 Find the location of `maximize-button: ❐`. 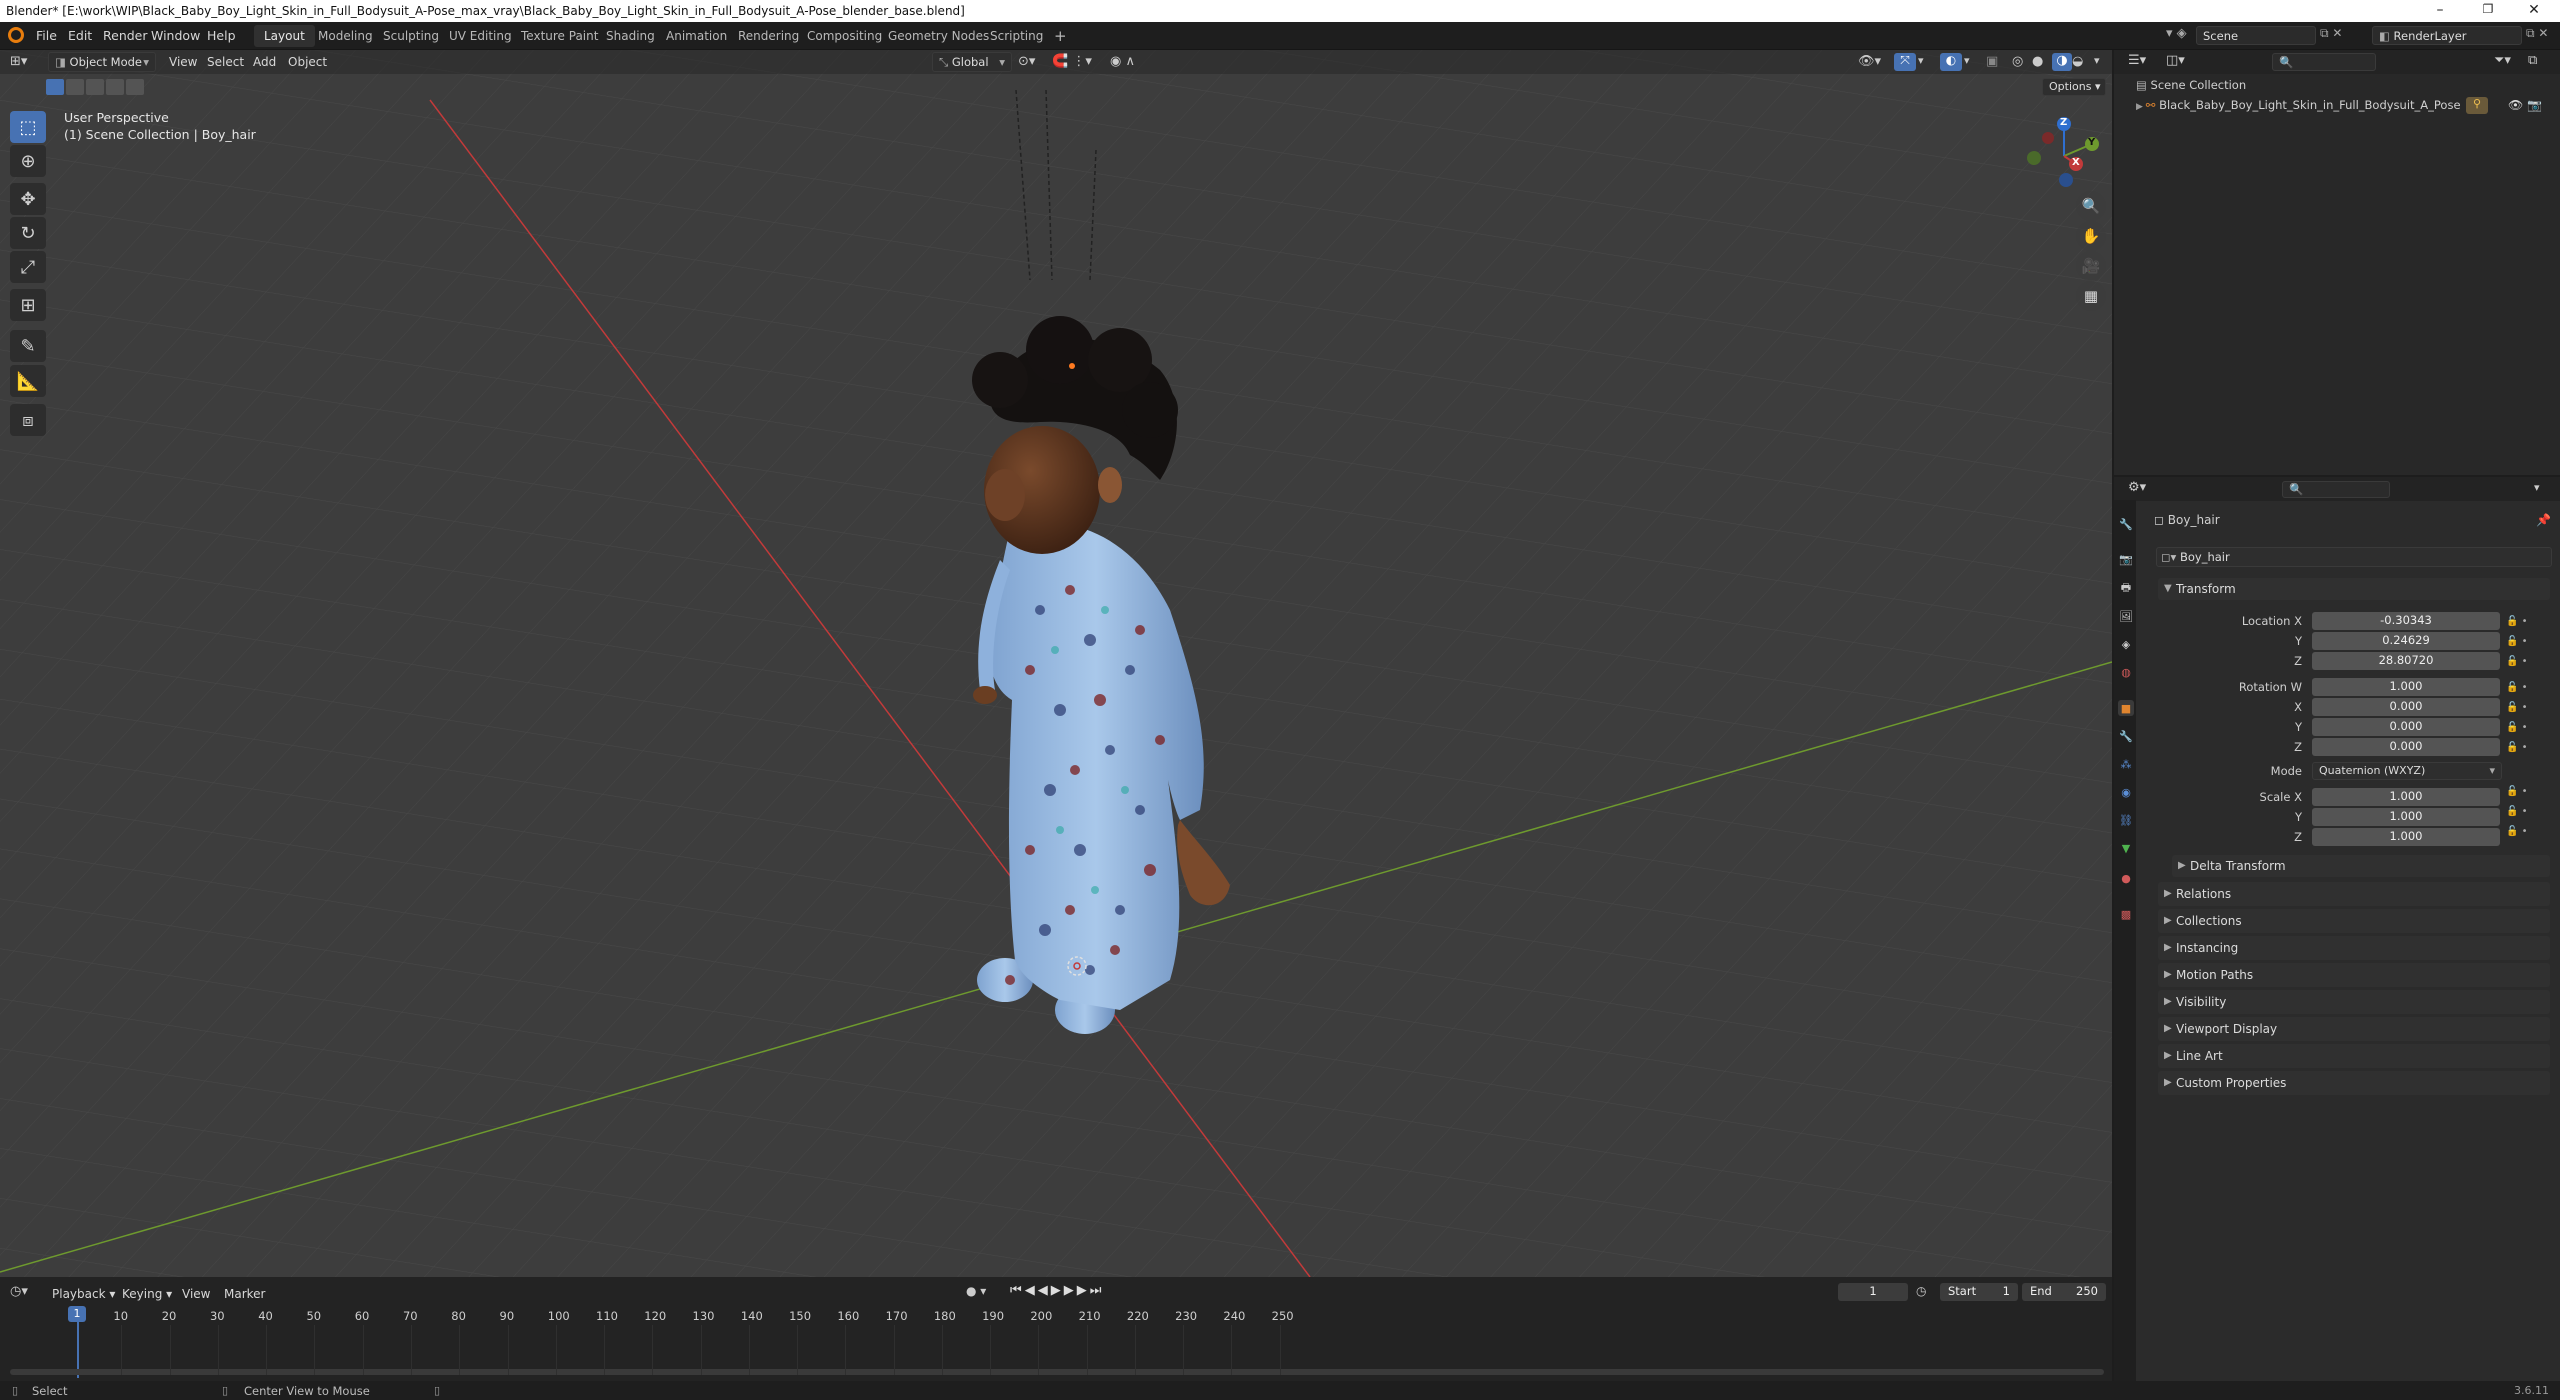

maximize-button: ❐ is located at coordinates (2488, 9).